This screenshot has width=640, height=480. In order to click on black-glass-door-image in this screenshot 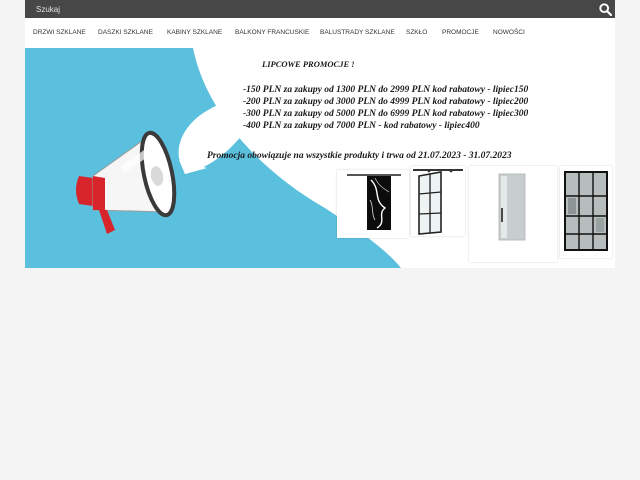, I will do `click(374, 202)`.